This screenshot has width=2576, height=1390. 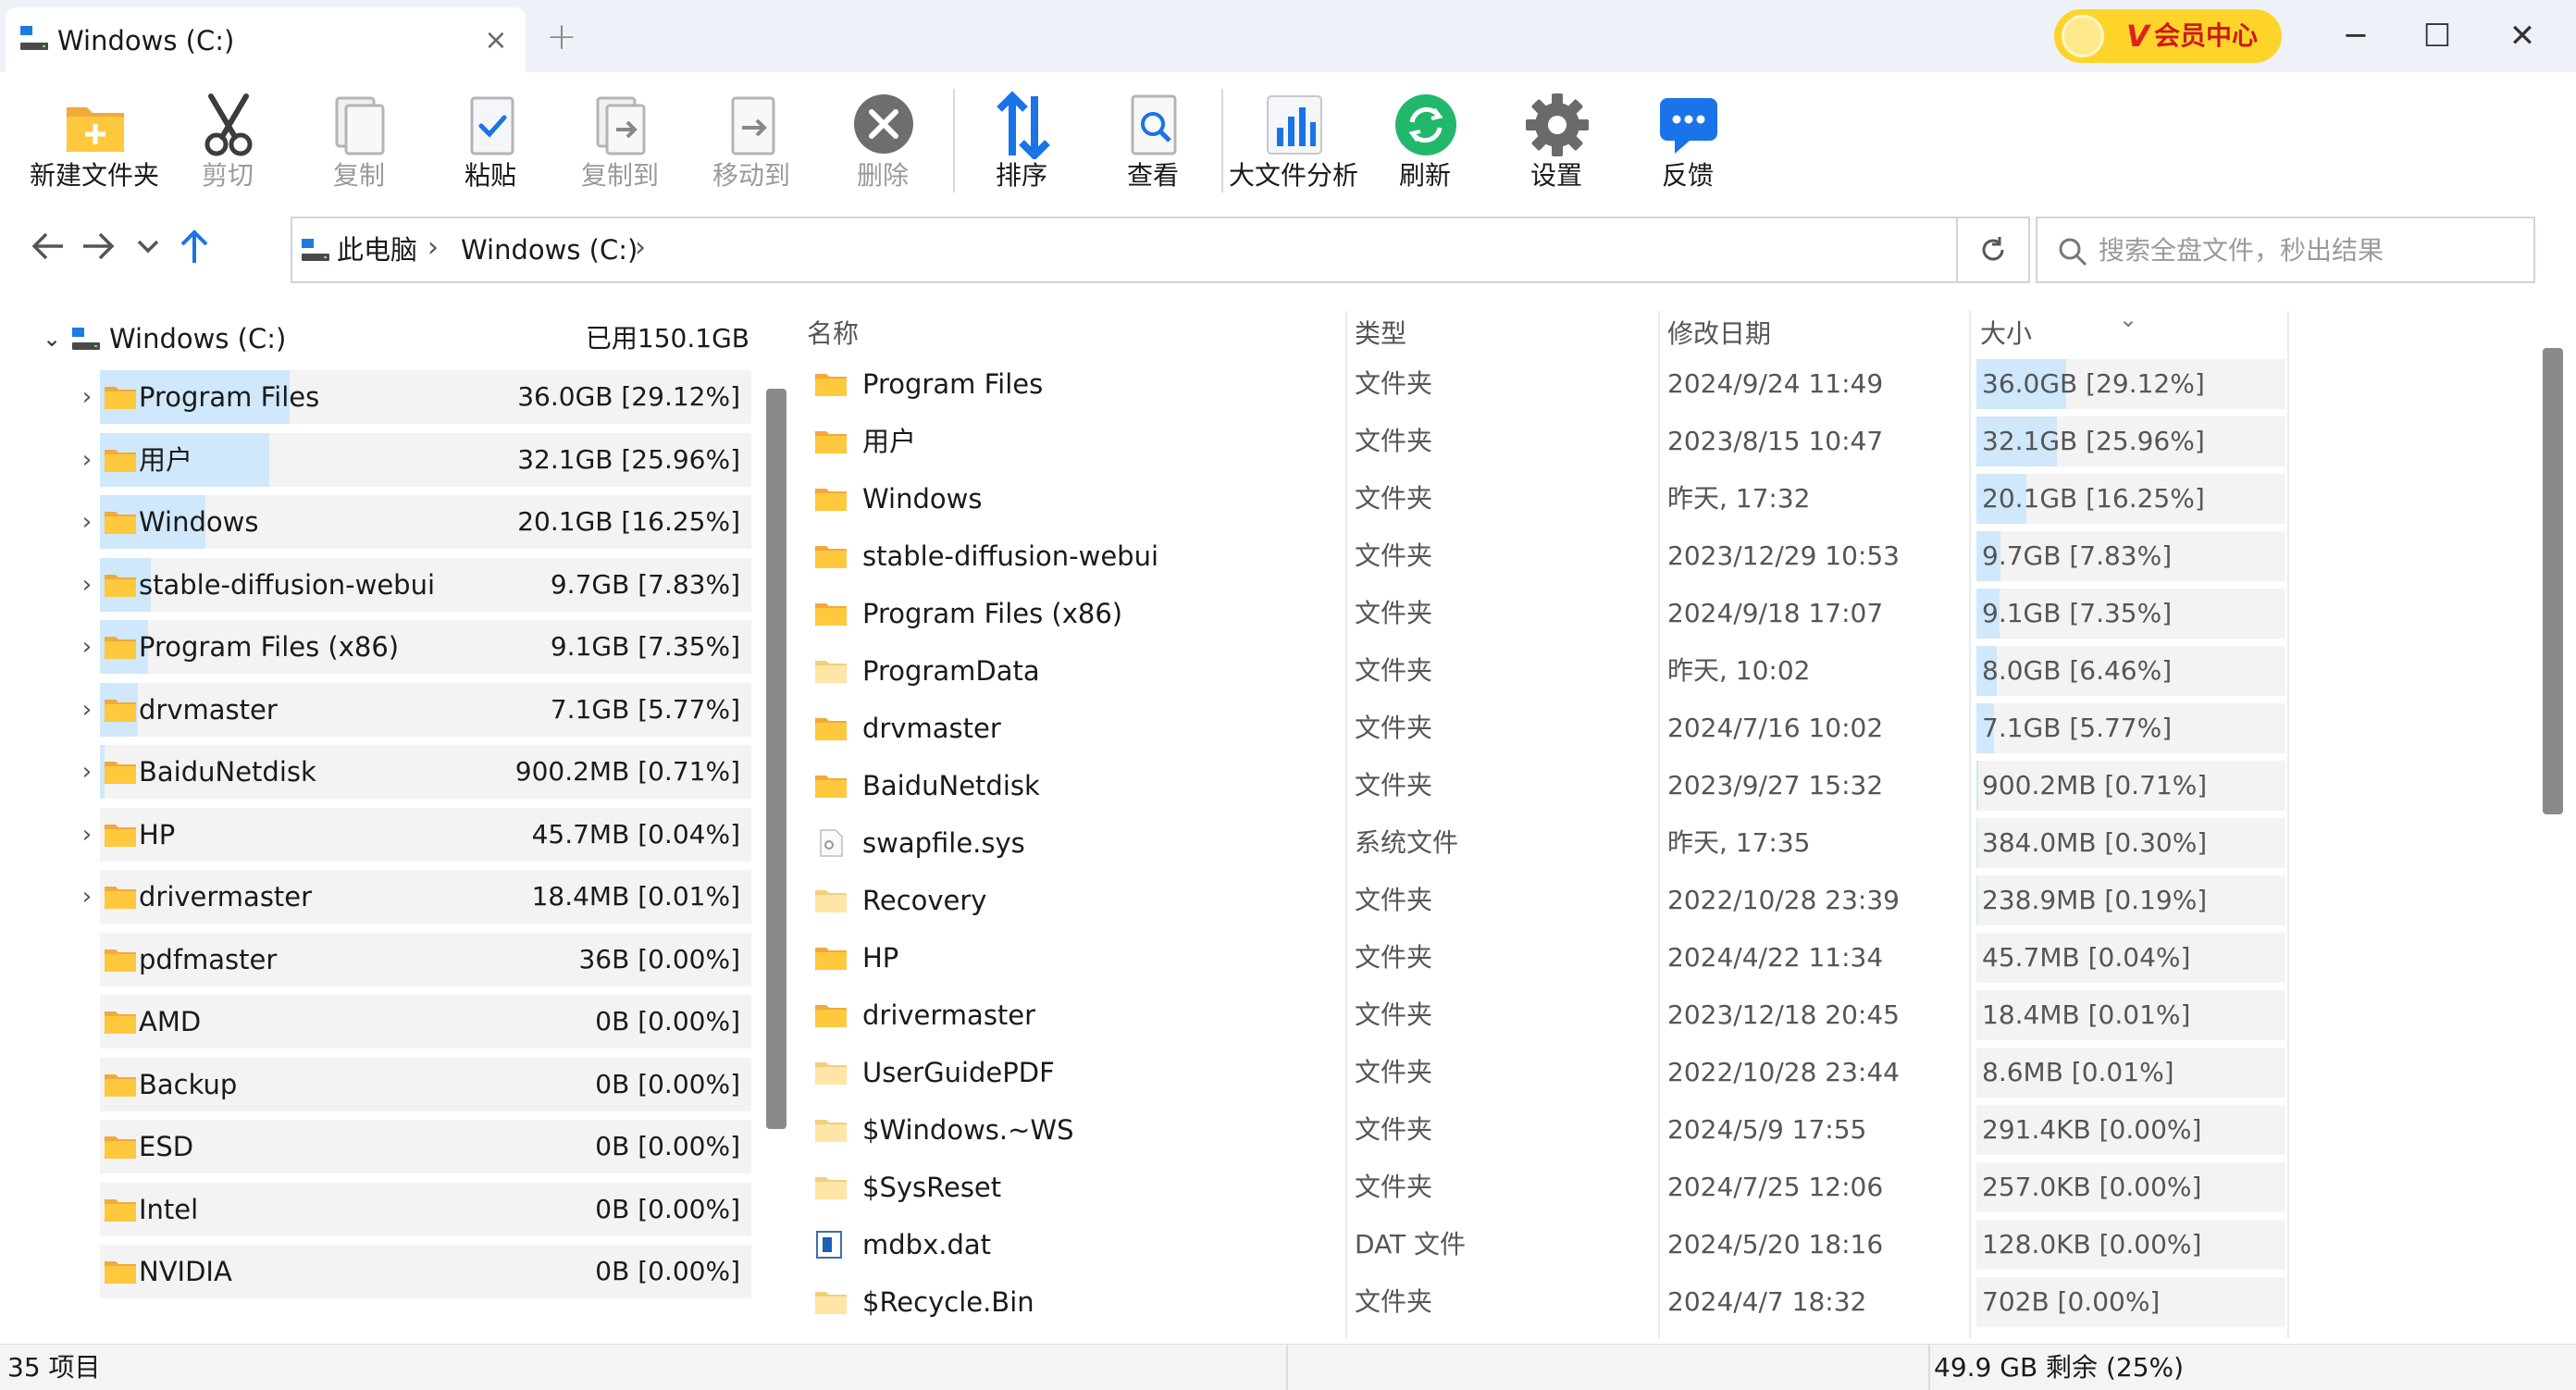 I want to click on copy-button: 复制, so click(x=359, y=139).